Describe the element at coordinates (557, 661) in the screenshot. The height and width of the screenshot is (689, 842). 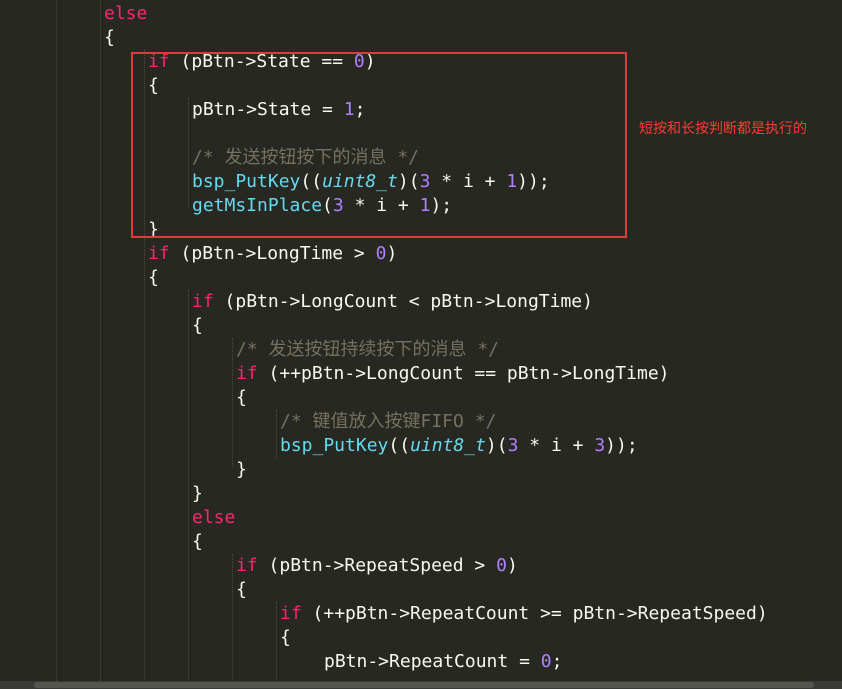
I see `code-token: ;` at that location.